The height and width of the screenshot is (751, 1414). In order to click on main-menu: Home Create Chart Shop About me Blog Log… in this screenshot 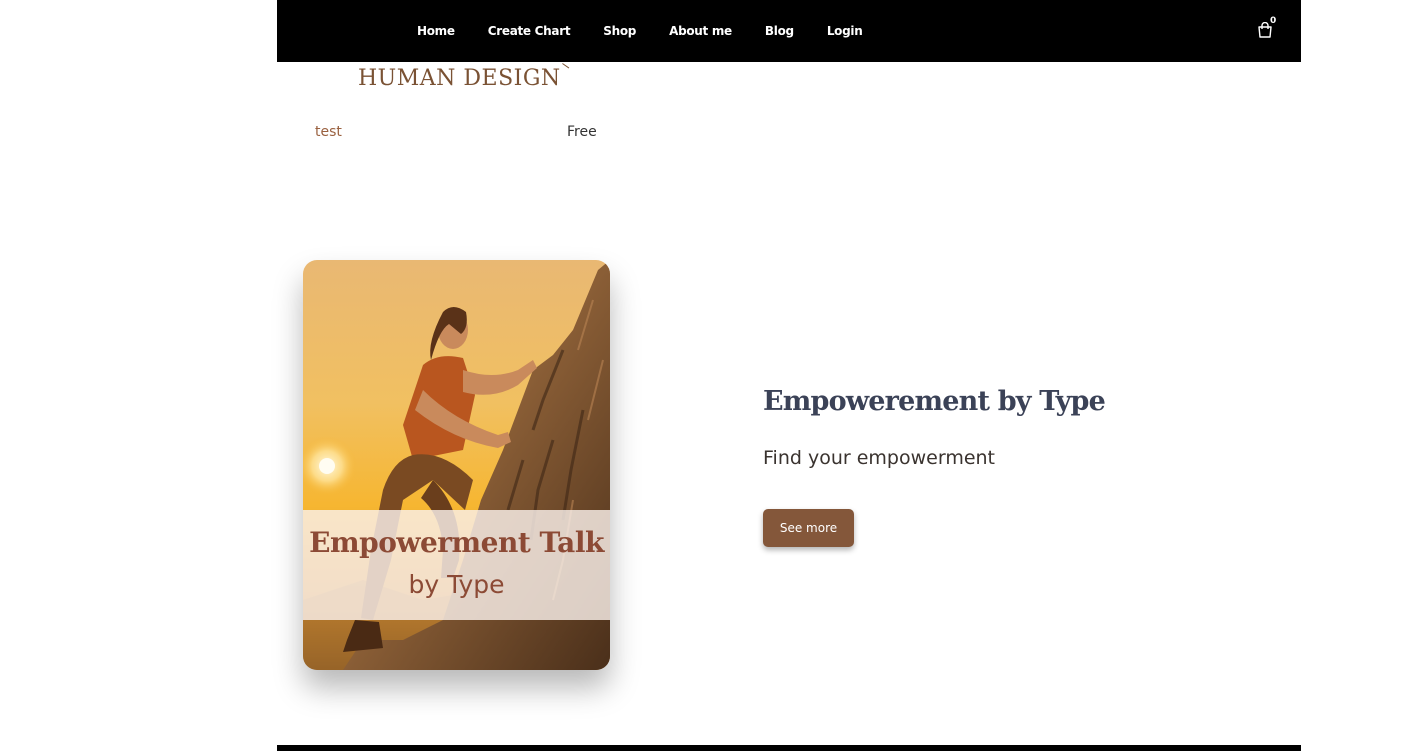, I will do `click(656, 31)`.